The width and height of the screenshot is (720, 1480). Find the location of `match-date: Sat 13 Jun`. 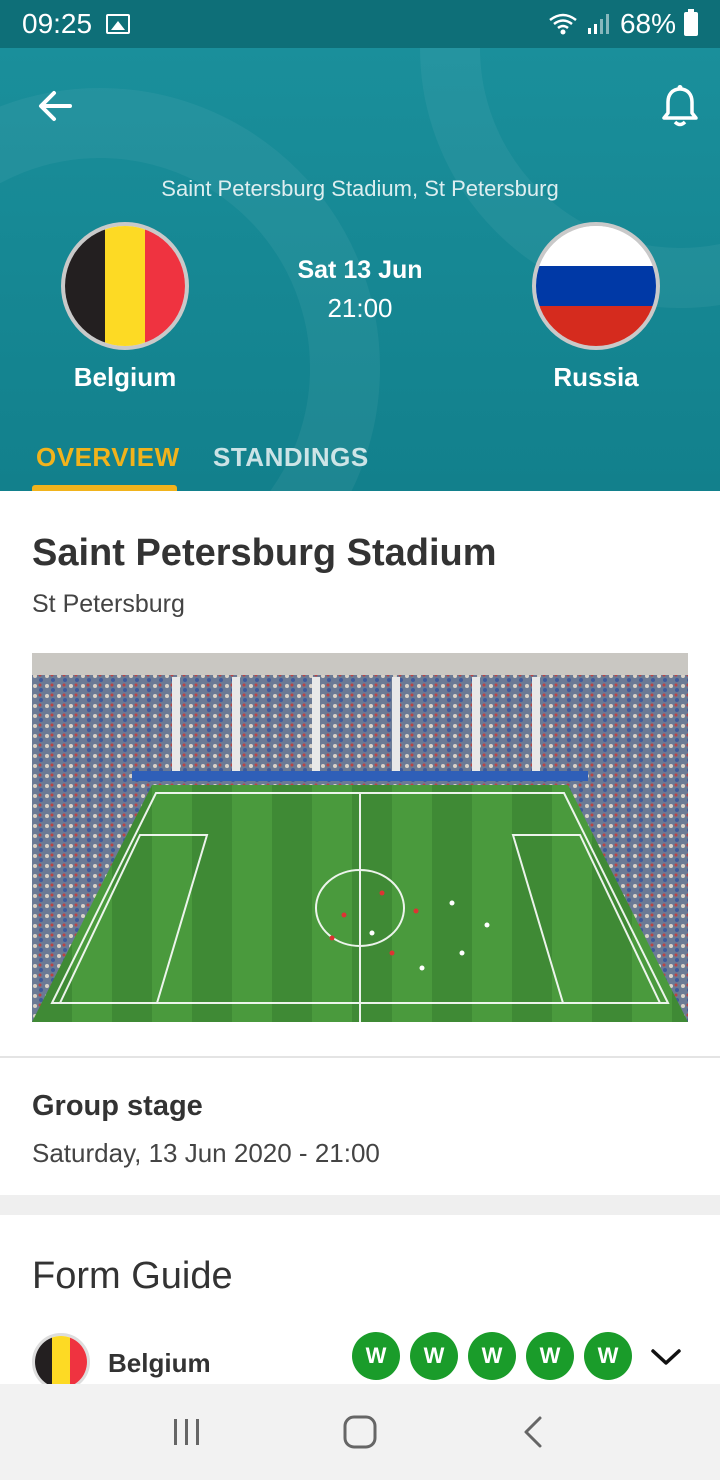

match-date: Sat 13 Jun is located at coordinates (360, 270).